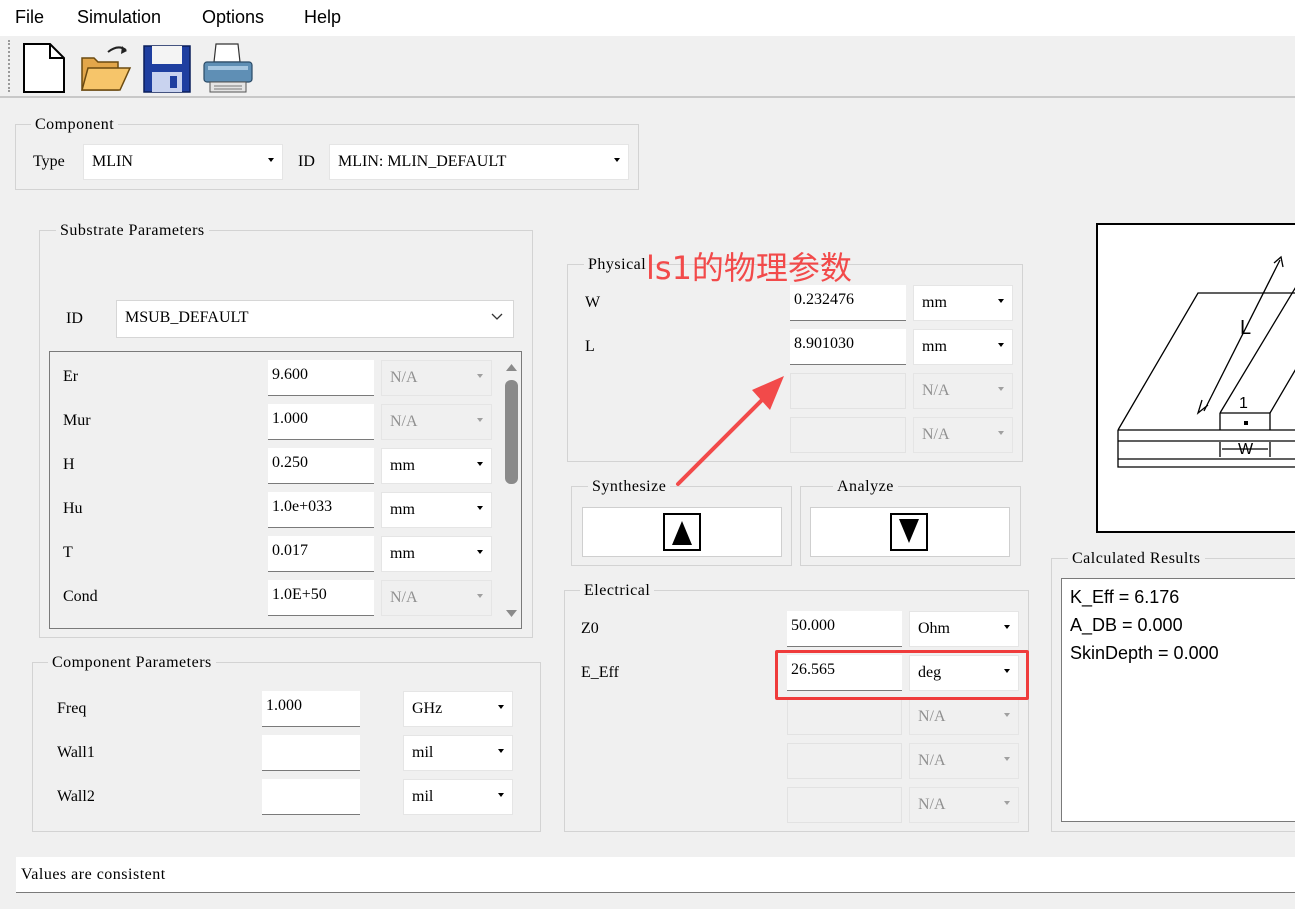 This screenshot has width=1295, height=909. What do you see at coordinates (590, 346) in the screenshot?
I see `physical-param-label: L` at bounding box center [590, 346].